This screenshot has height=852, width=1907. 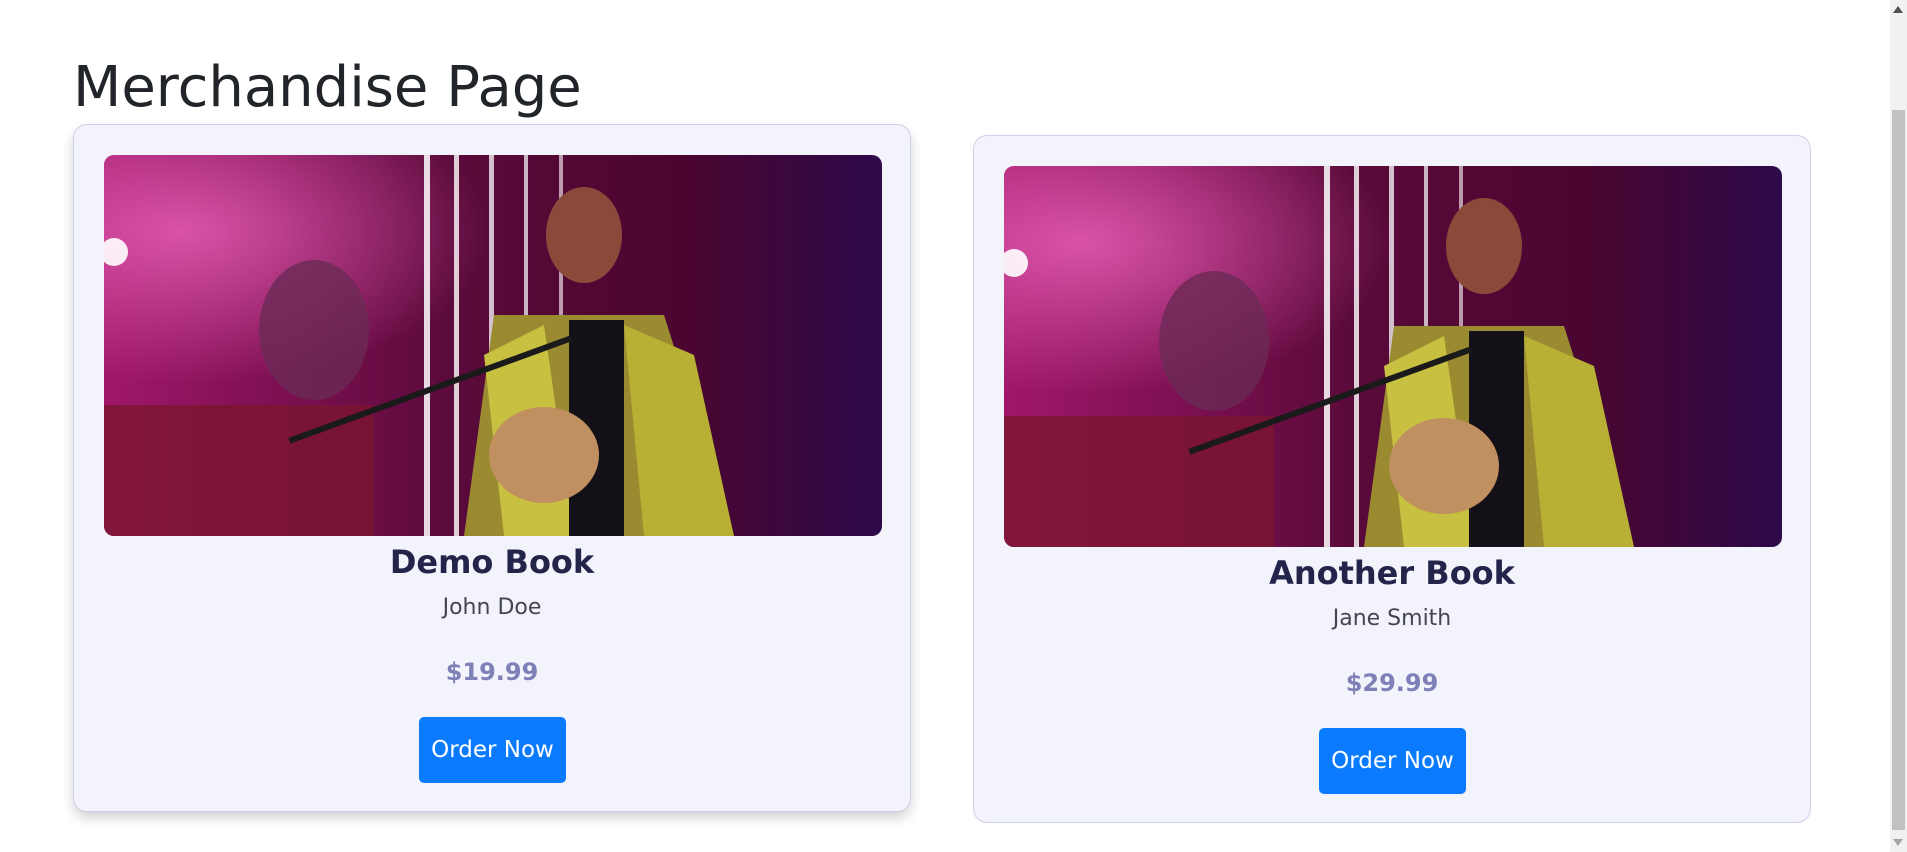 What do you see at coordinates (492, 672) in the screenshot?
I see `product-price: $19.99` at bounding box center [492, 672].